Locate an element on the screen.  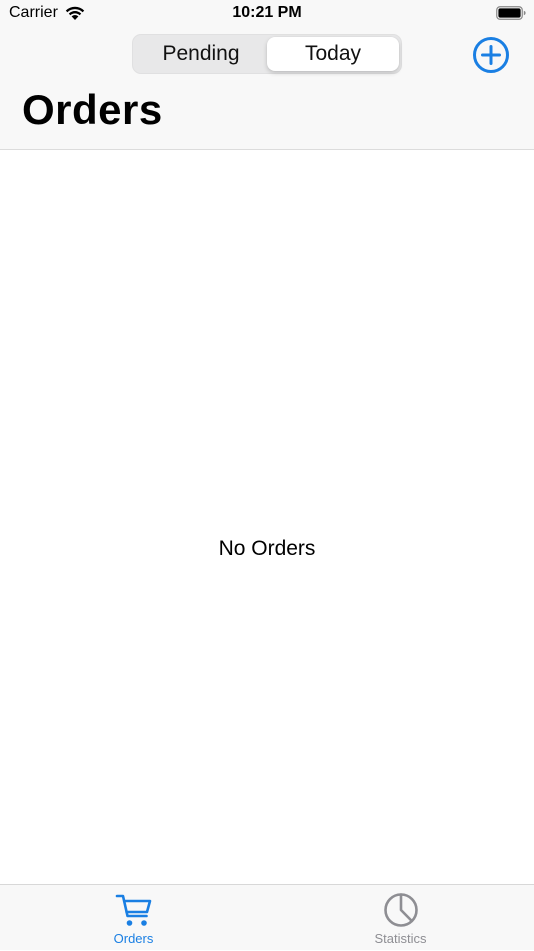
cart-icon is located at coordinates (133, 910).